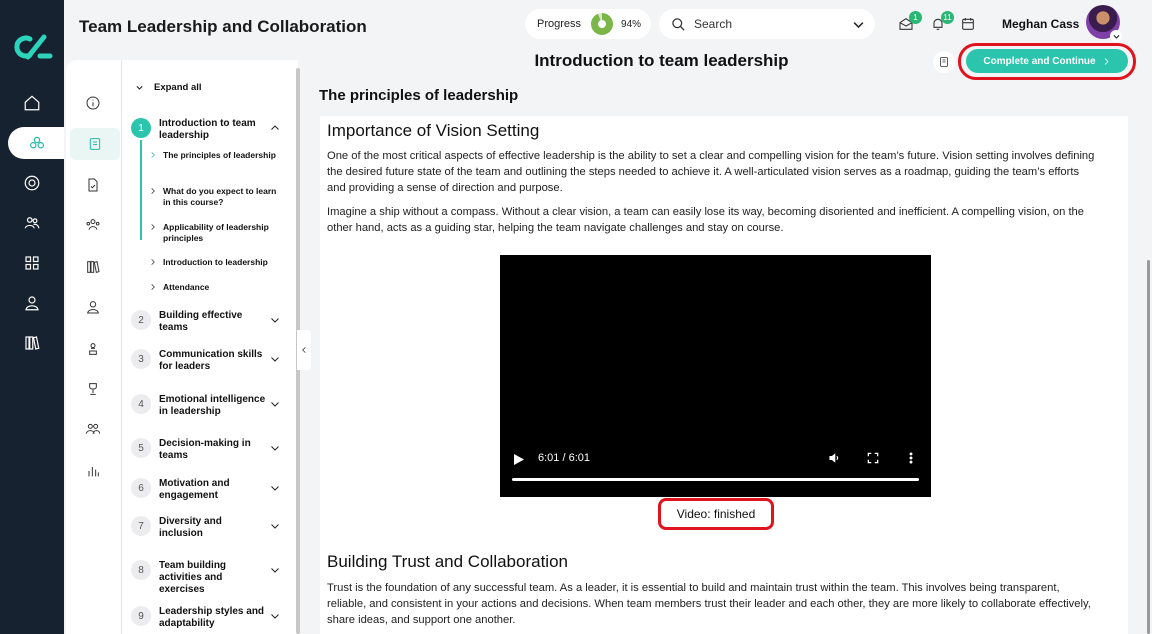 This screenshot has width=1152, height=634. I want to click on calendar-icon, so click(969, 25).